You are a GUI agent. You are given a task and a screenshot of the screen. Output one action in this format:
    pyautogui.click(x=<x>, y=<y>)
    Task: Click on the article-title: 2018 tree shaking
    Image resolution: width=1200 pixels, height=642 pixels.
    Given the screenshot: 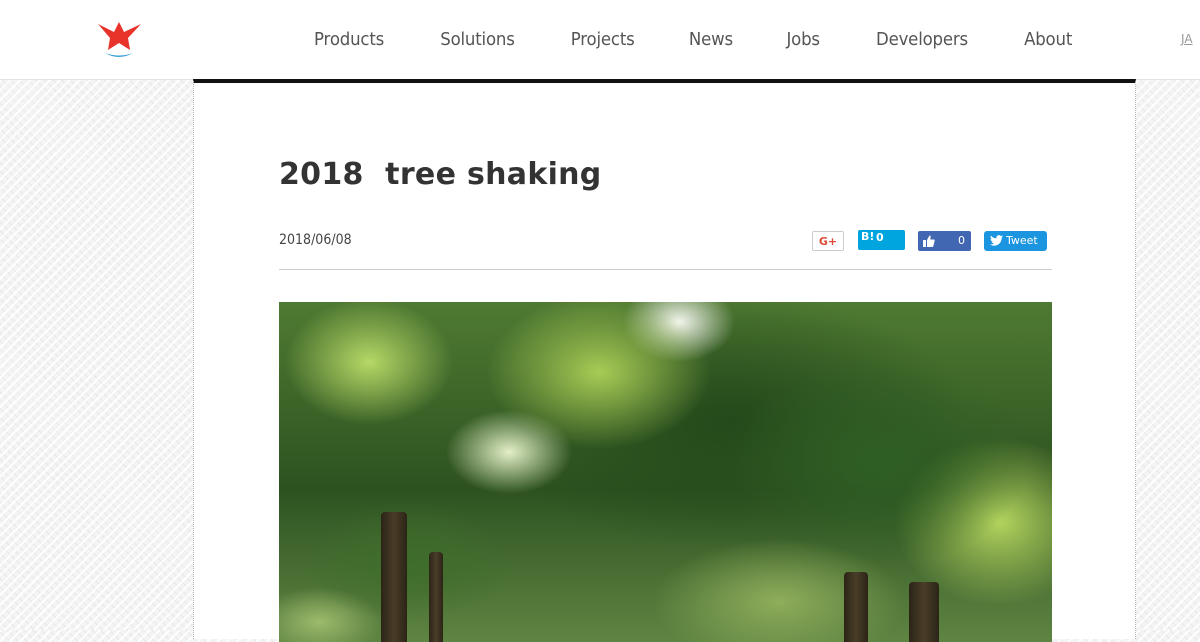 What is the action you would take?
    pyautogui.click(x=440, y=174)
    